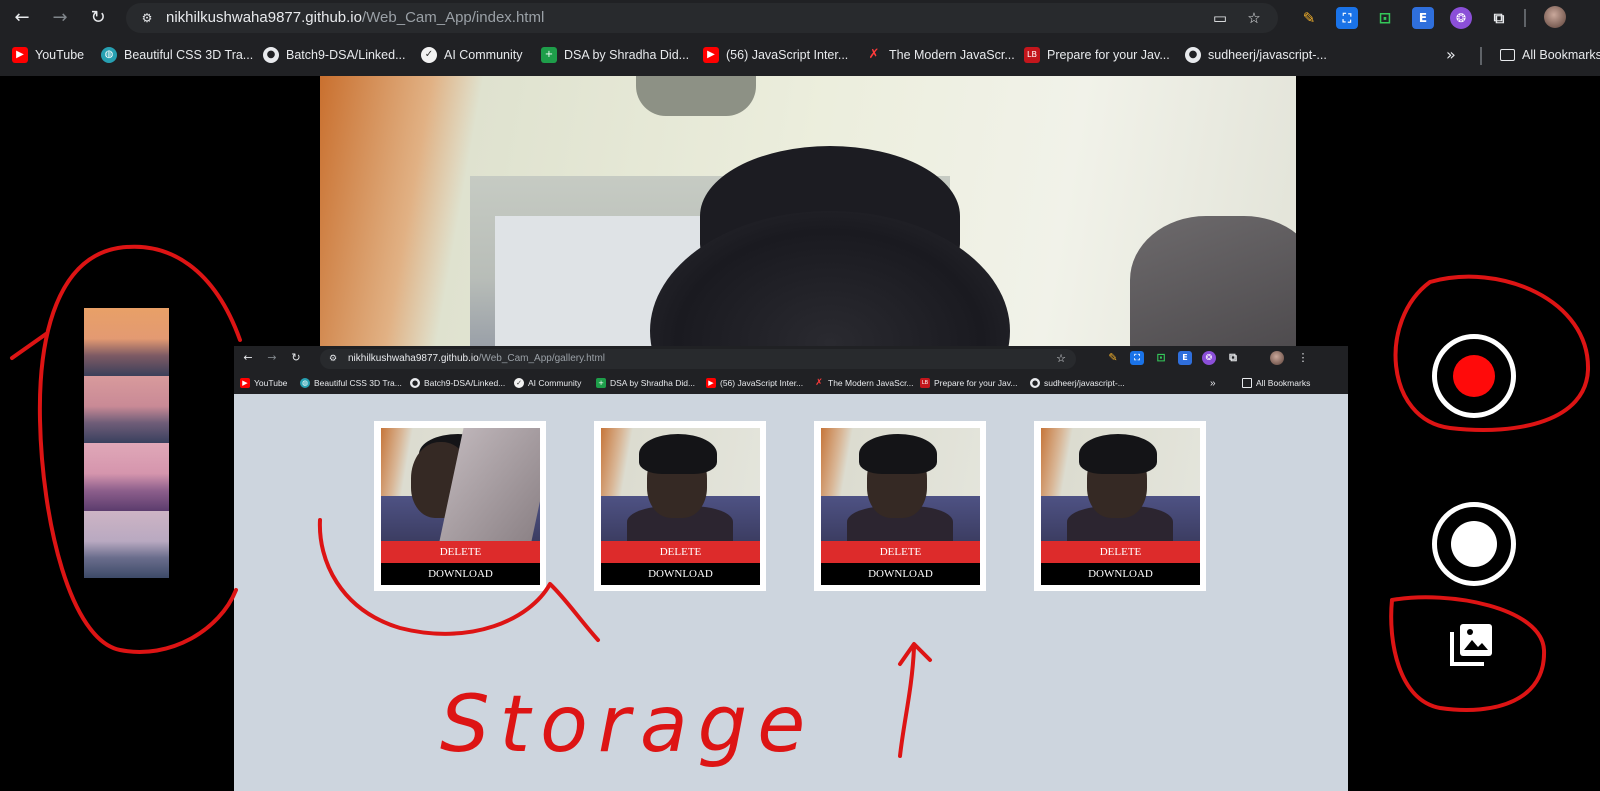 This screenshot has height=791, width=1600. Describe the element at coordinates (29, 346) in the screenshot. I see `annotation-tick-left` at that location.